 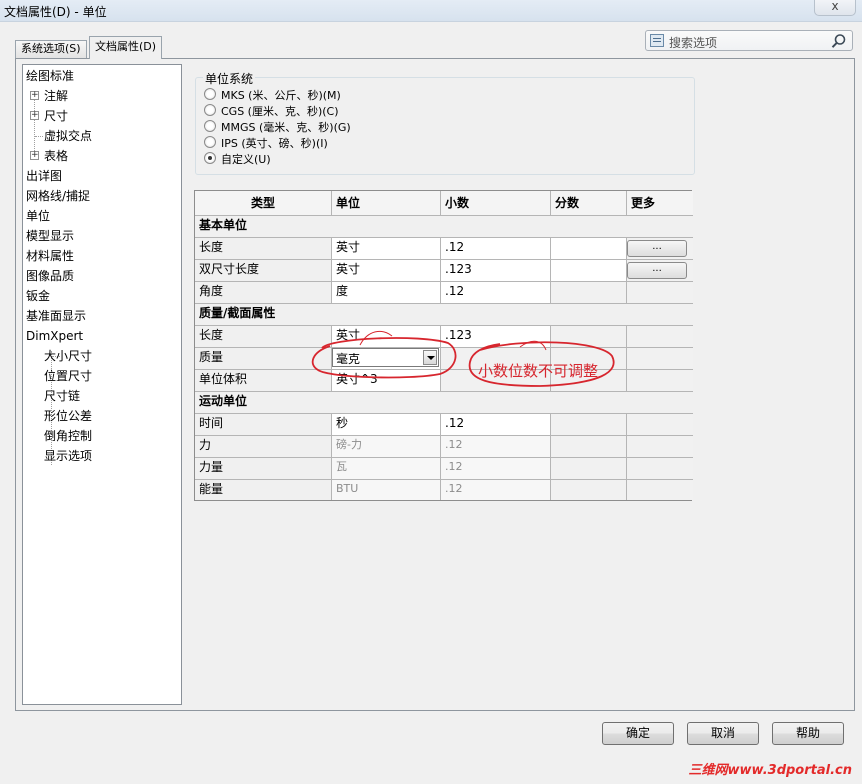 I want to click on help-button: 帮助, so click(x=808, y=733).